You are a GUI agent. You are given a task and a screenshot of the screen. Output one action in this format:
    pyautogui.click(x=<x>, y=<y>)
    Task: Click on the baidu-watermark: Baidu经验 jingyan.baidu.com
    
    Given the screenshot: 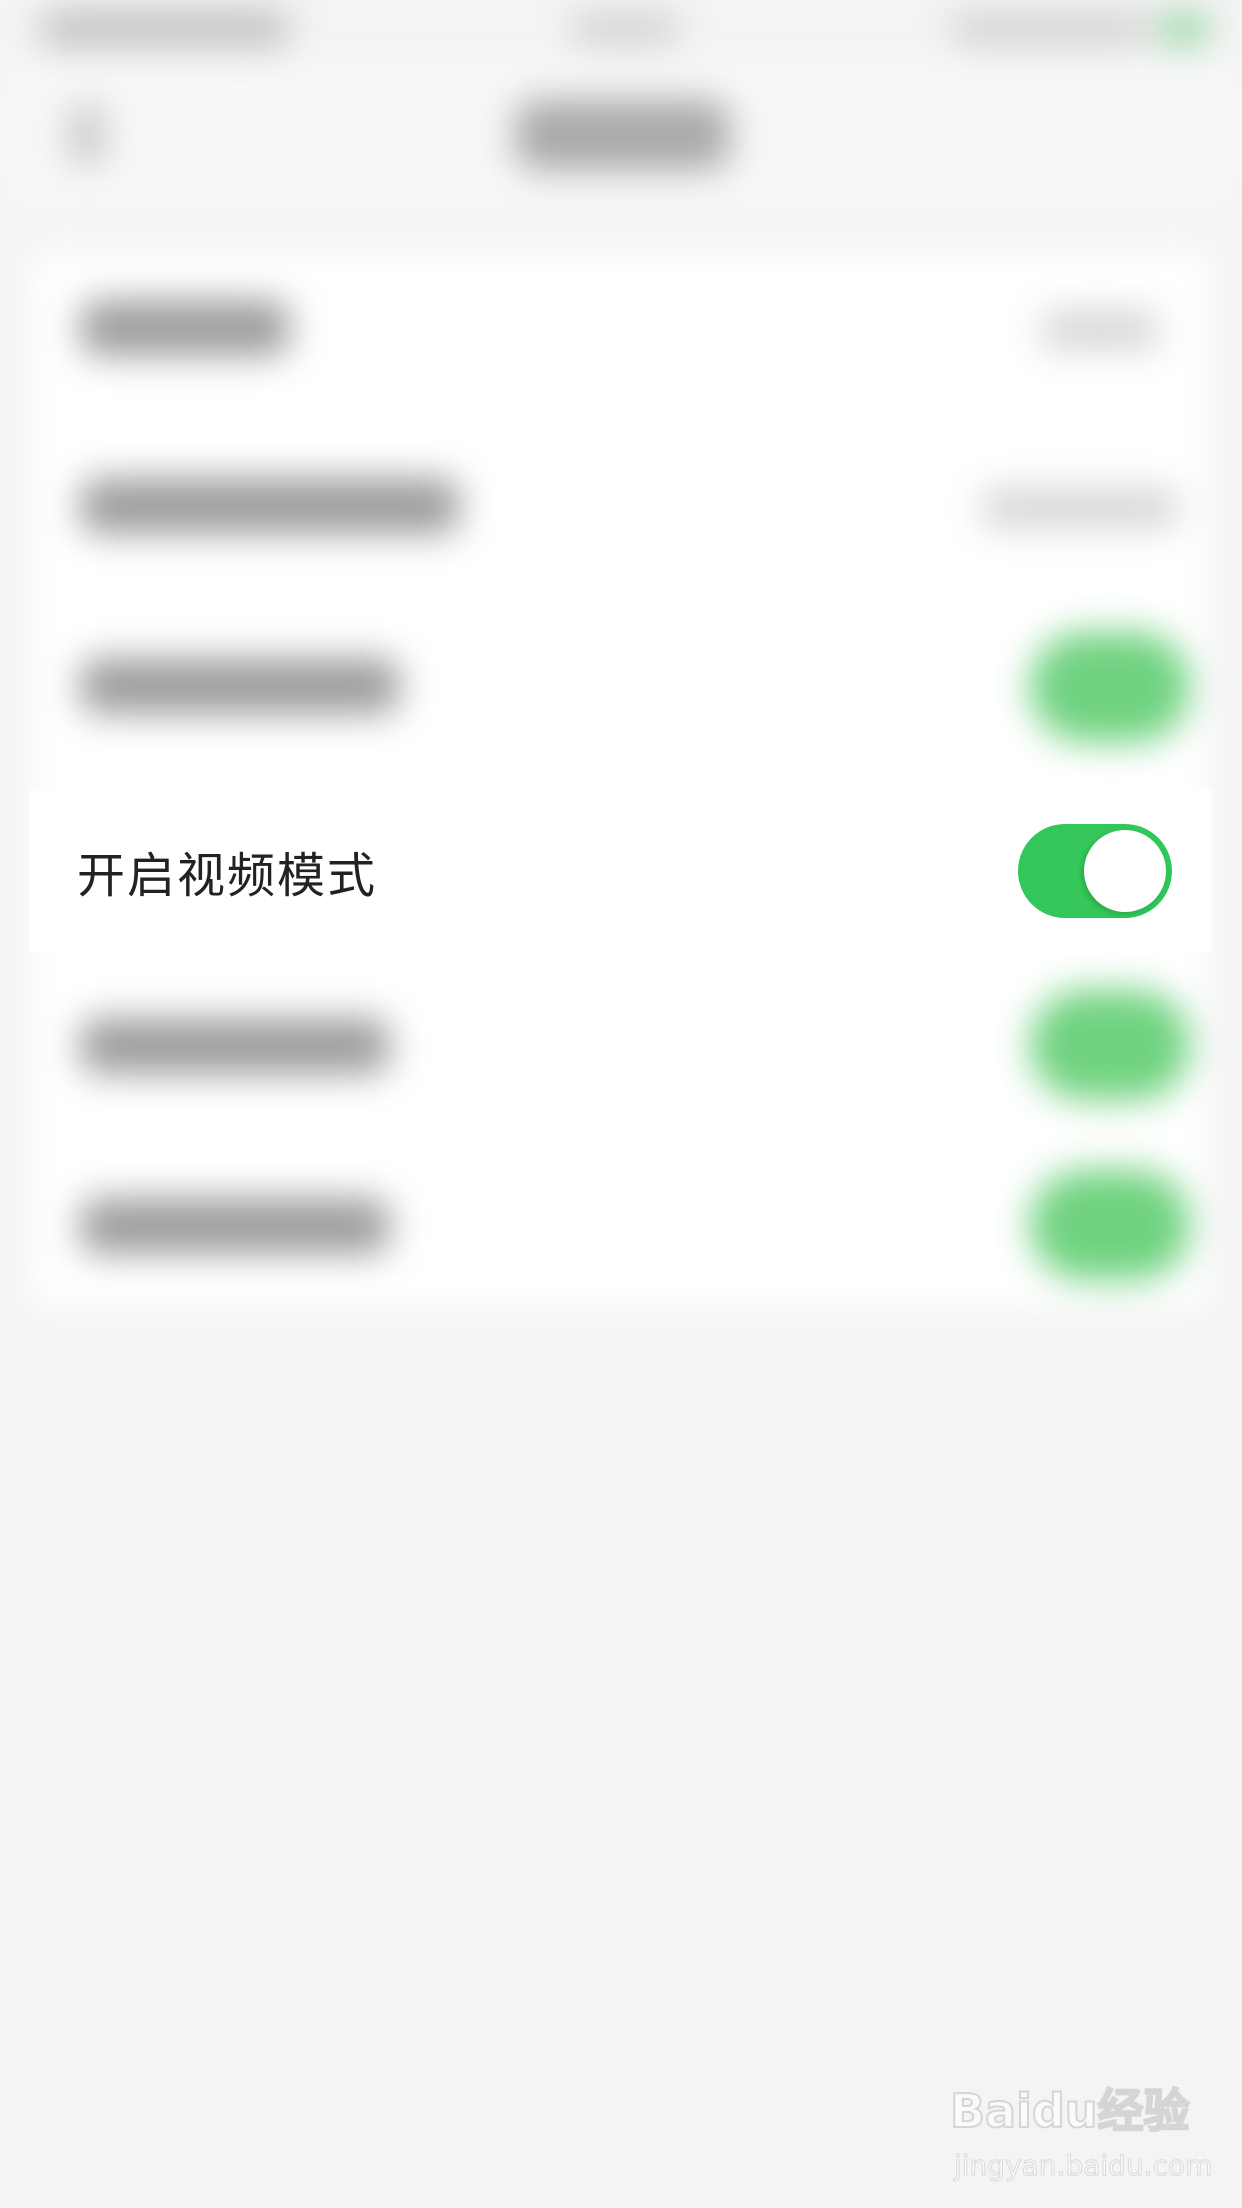 What is the action you would take?
    pyautogui.click(x=1081, y=2130)
    